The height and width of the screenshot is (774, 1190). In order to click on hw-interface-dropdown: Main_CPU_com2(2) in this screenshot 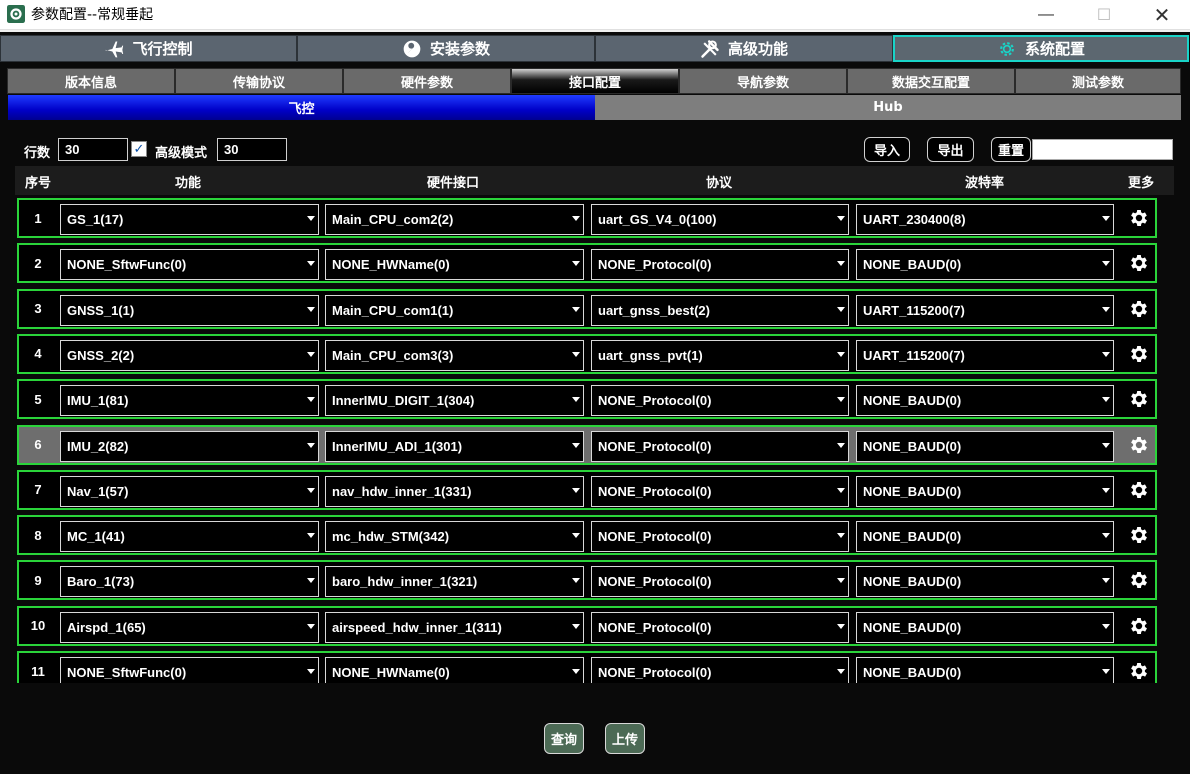, I will do `click(454, 219)`.